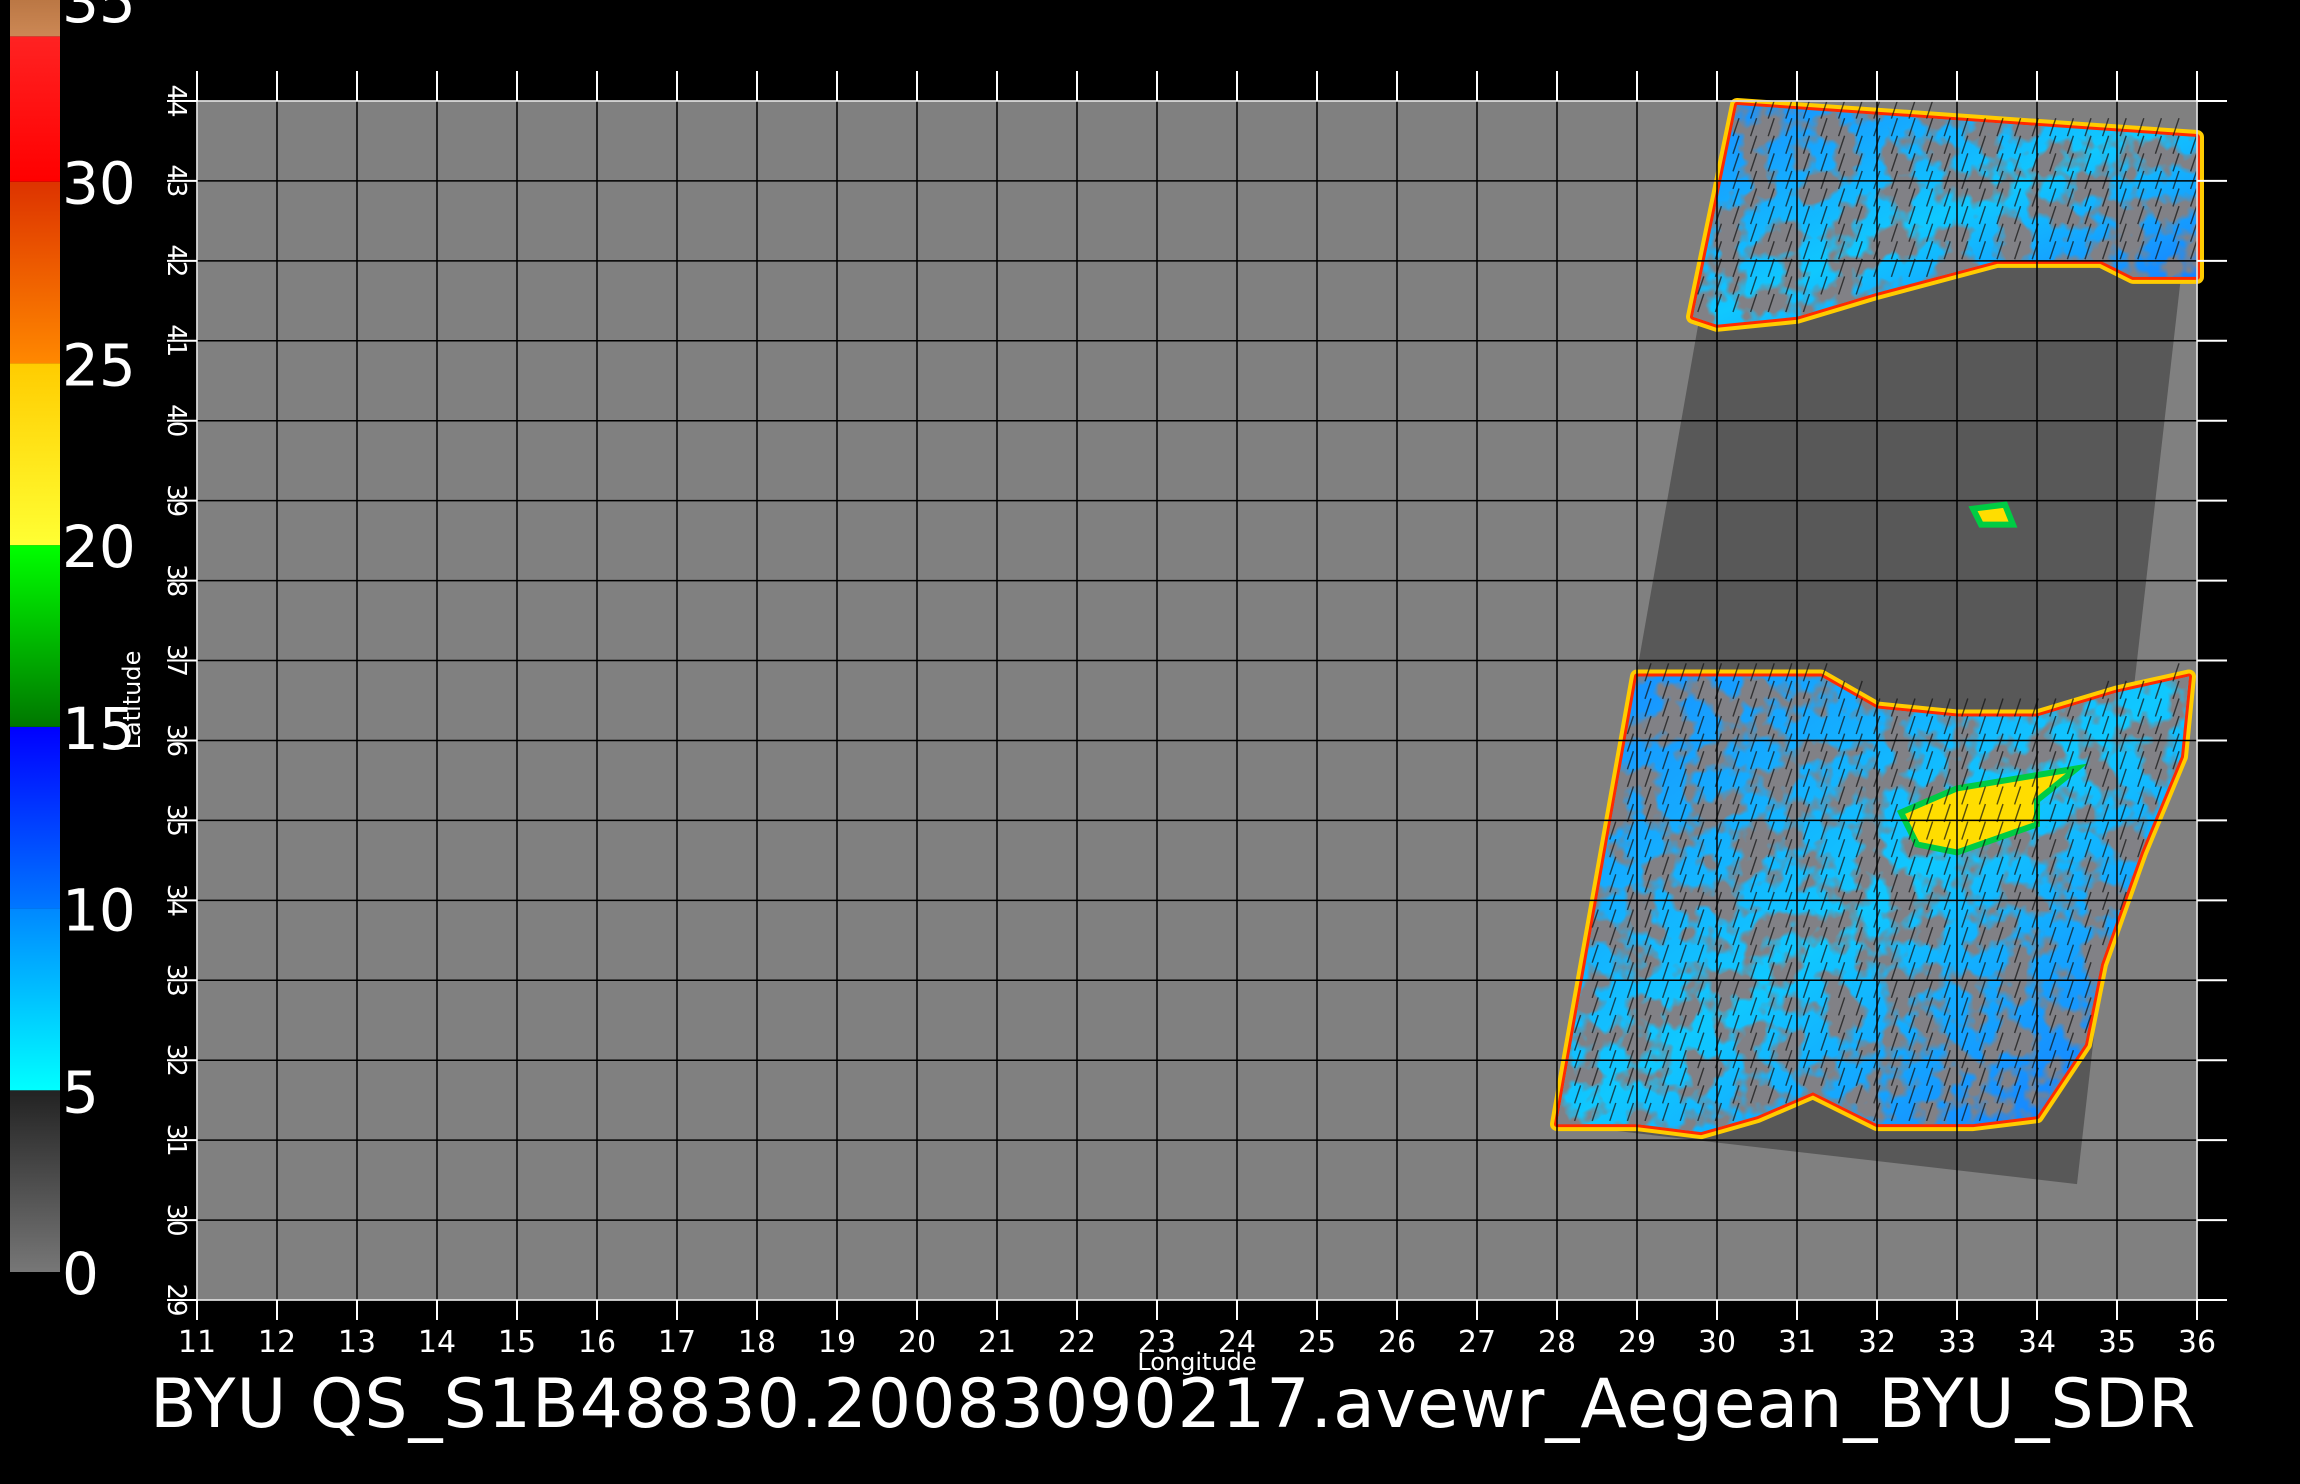  Describe the element at coordinates (677, 1342) in the screenshot. I see `lon-tick-label: 17` at that location.